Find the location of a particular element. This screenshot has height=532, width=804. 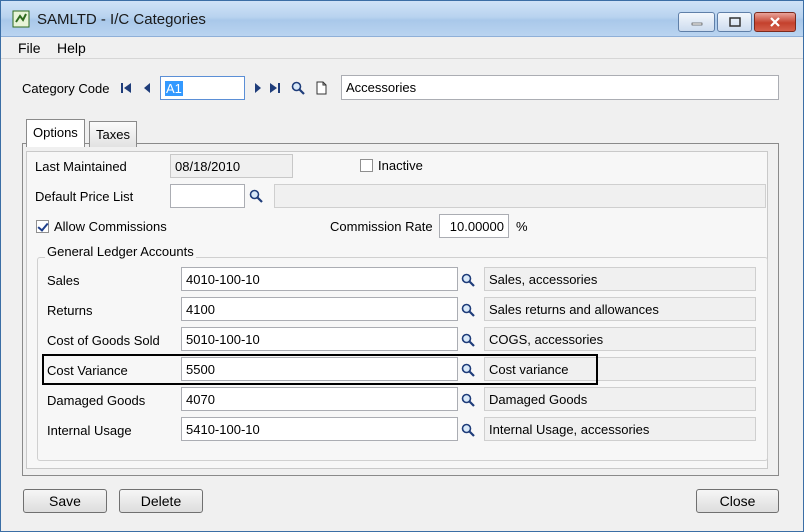

gl-description-cost-variance: Cost variance is located at coordinates (620, 369).